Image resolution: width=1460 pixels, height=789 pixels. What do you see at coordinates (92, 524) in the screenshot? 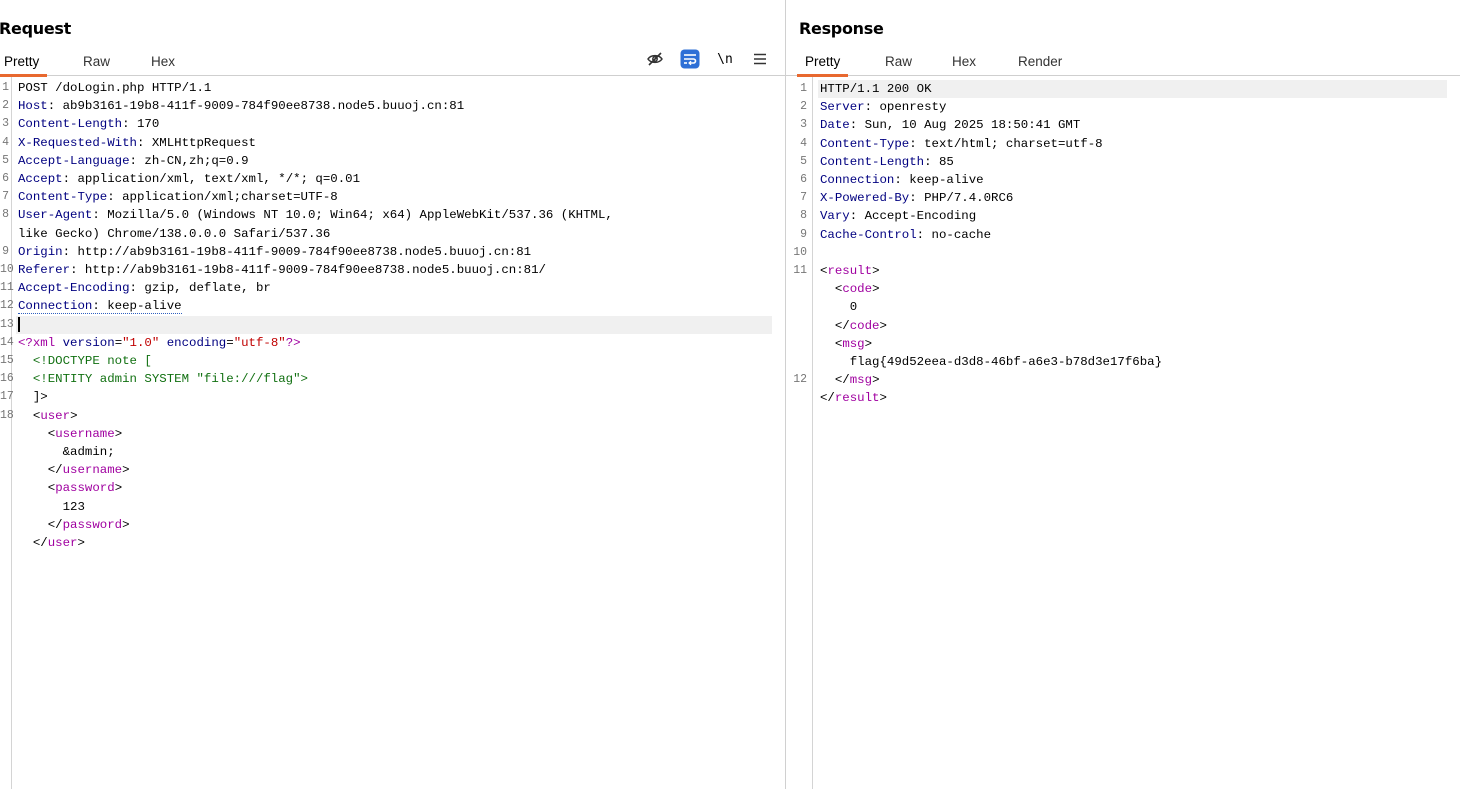
I see `code-token: password` at bounding box center [92, 524].